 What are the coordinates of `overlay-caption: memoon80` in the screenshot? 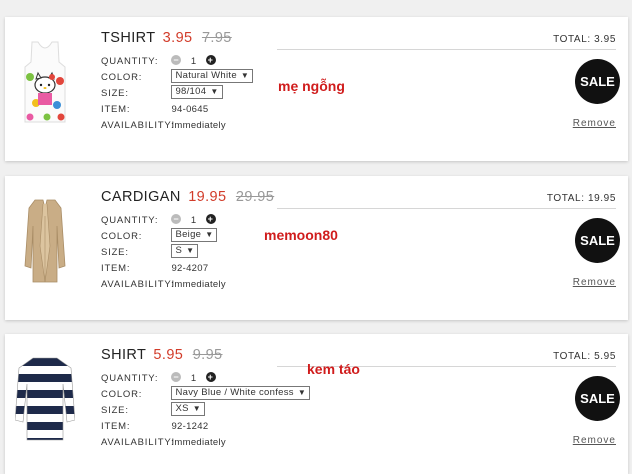 It's located at (301, 235).